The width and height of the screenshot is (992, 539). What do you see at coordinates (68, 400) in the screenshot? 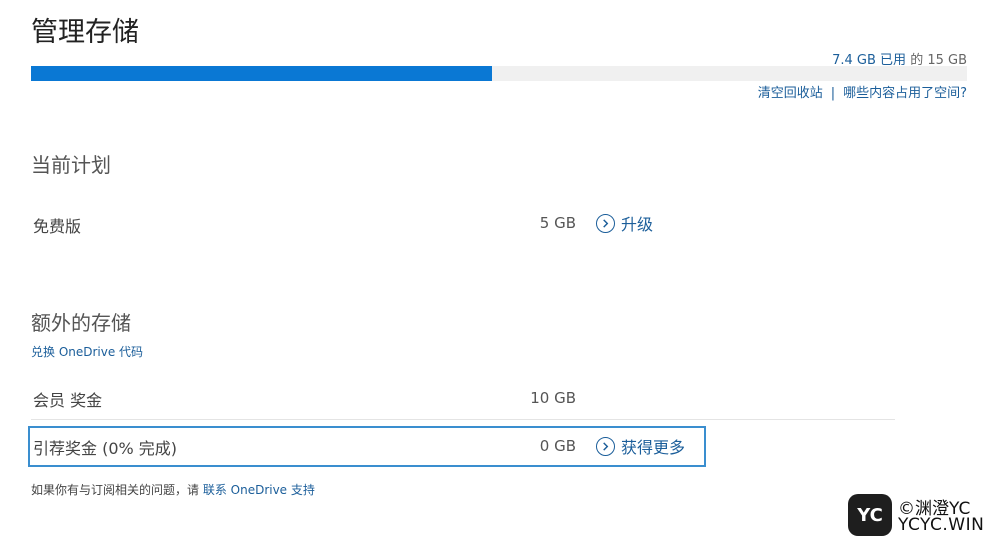
I see `member-bonus-label: 会员 奖金` at bounding box center [68, 400].